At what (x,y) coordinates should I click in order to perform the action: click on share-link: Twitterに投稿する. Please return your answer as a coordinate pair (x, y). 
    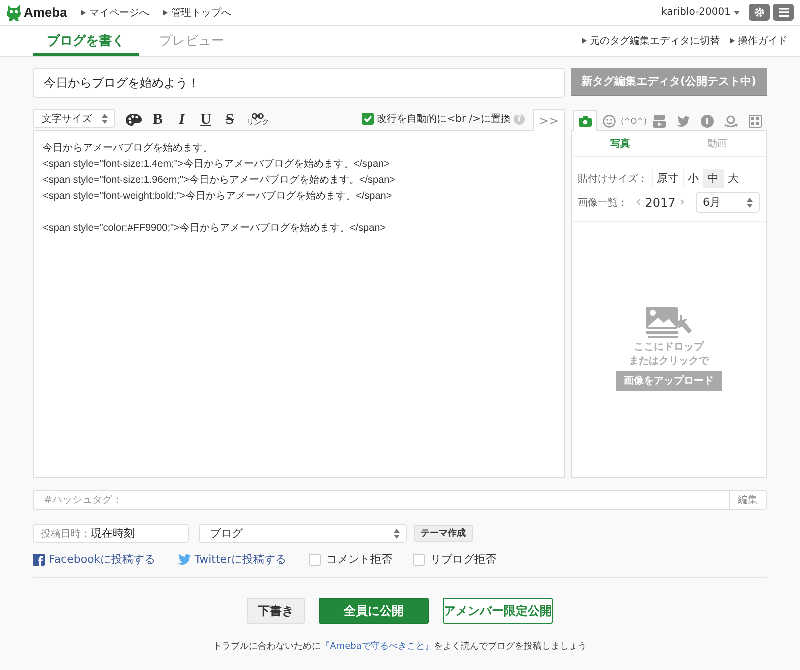
    Looking at the image, I should click on (240, 559).